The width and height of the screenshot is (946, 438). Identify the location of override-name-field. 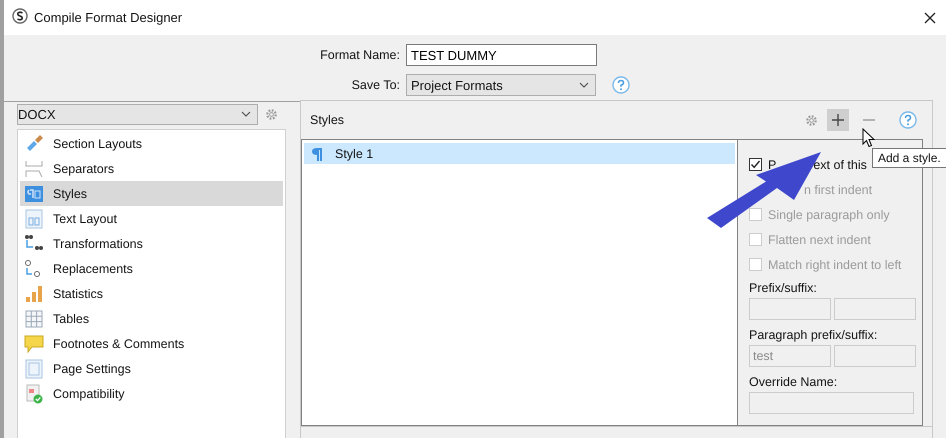
(831, 403).